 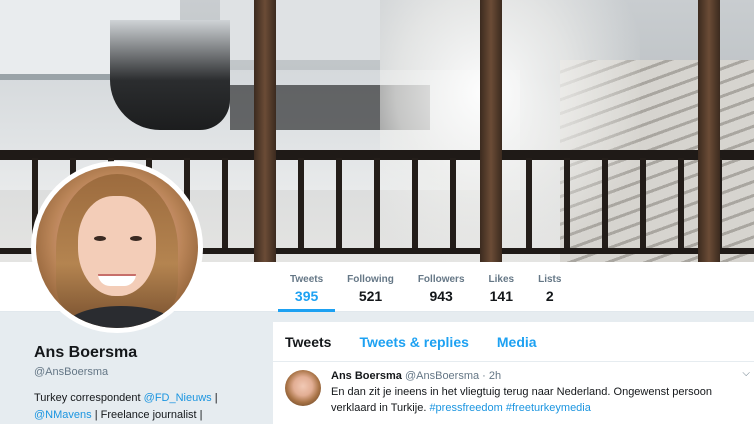 I want to click on profile-avatar, so click(x=117, y=247).